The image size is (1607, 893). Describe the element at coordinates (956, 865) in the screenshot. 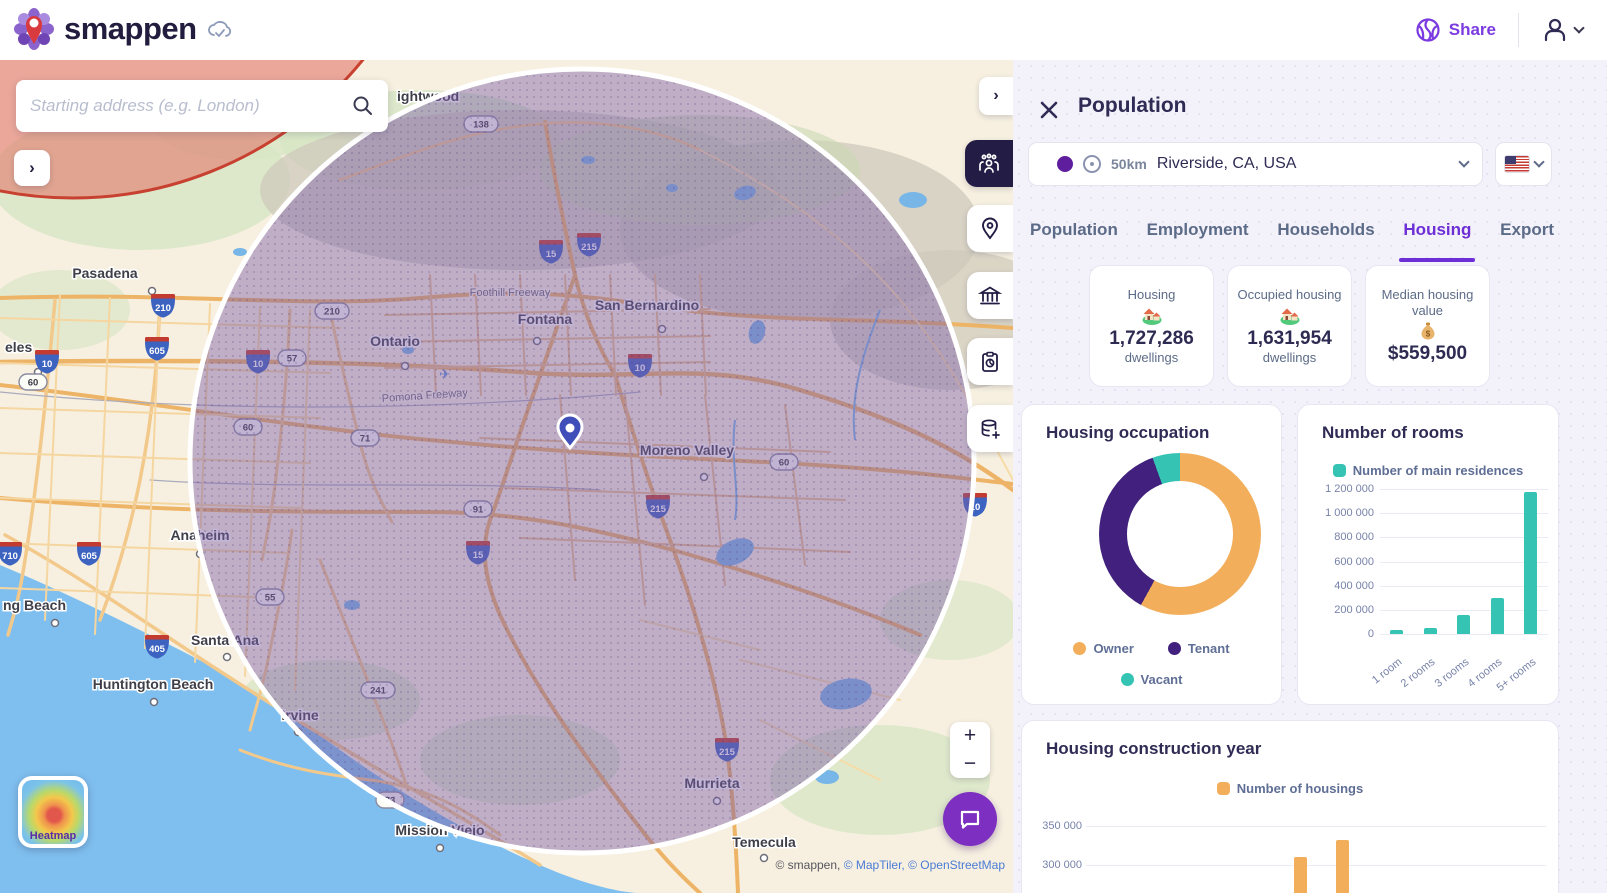

I see `attribution-osm-link: © OpenStreetMap` at that location.